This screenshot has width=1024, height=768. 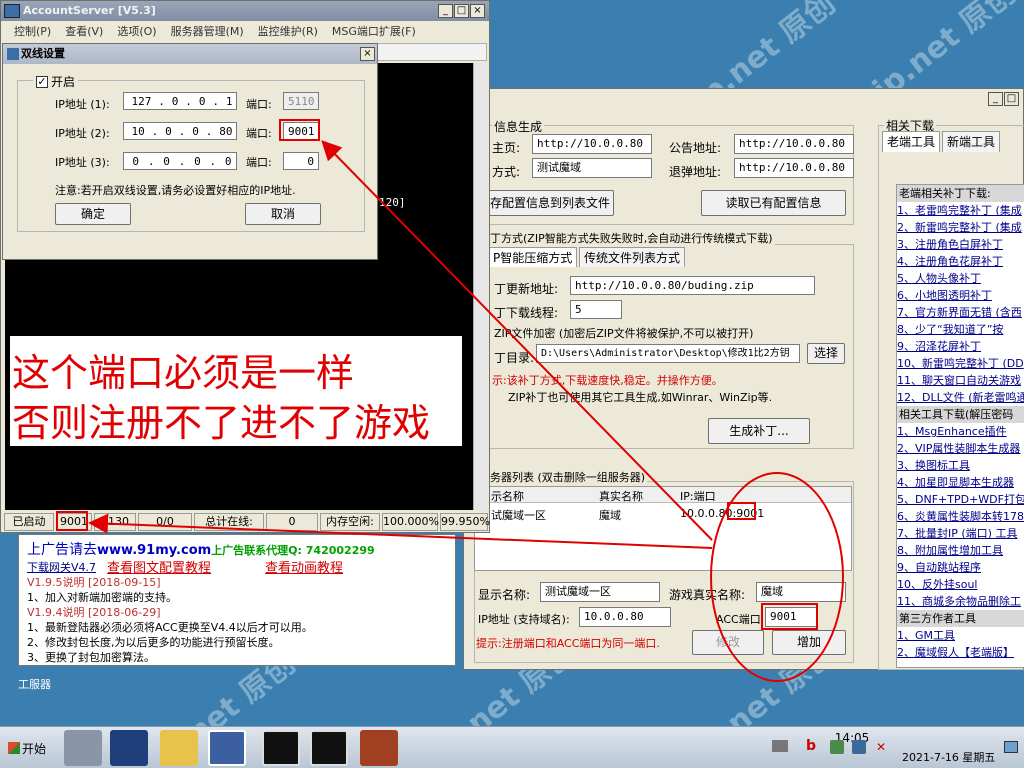 What do you see at coordinates (780, 746) in the screenshot?
I see `keyboard-icon` at bounding box center [780, 746].